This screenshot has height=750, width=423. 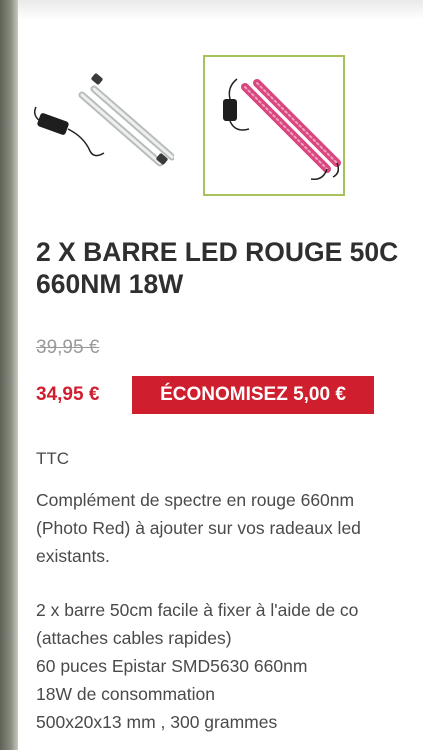 I want to click on description-line: 18W de consommation, so click(x=125, y=694).